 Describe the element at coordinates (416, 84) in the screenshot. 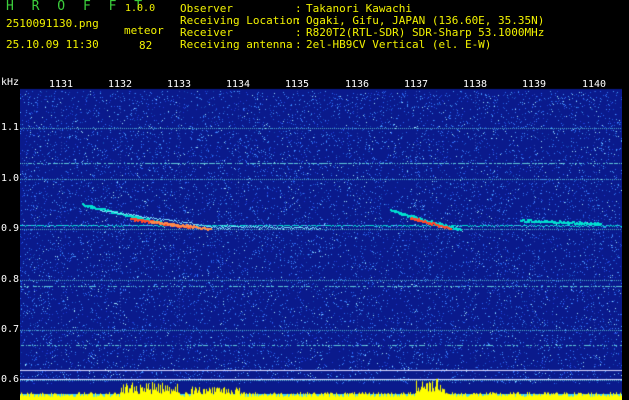

I see `x-tick-label: 1137` at that location.